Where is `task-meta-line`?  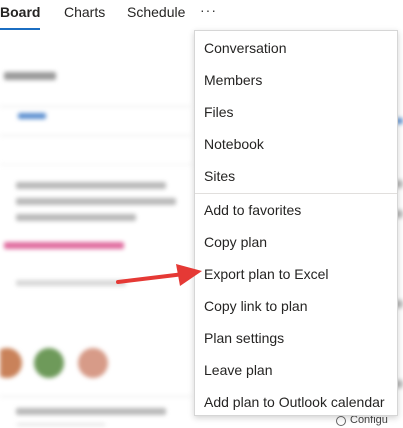 task-meta-line is located at coordinates (71, 283).